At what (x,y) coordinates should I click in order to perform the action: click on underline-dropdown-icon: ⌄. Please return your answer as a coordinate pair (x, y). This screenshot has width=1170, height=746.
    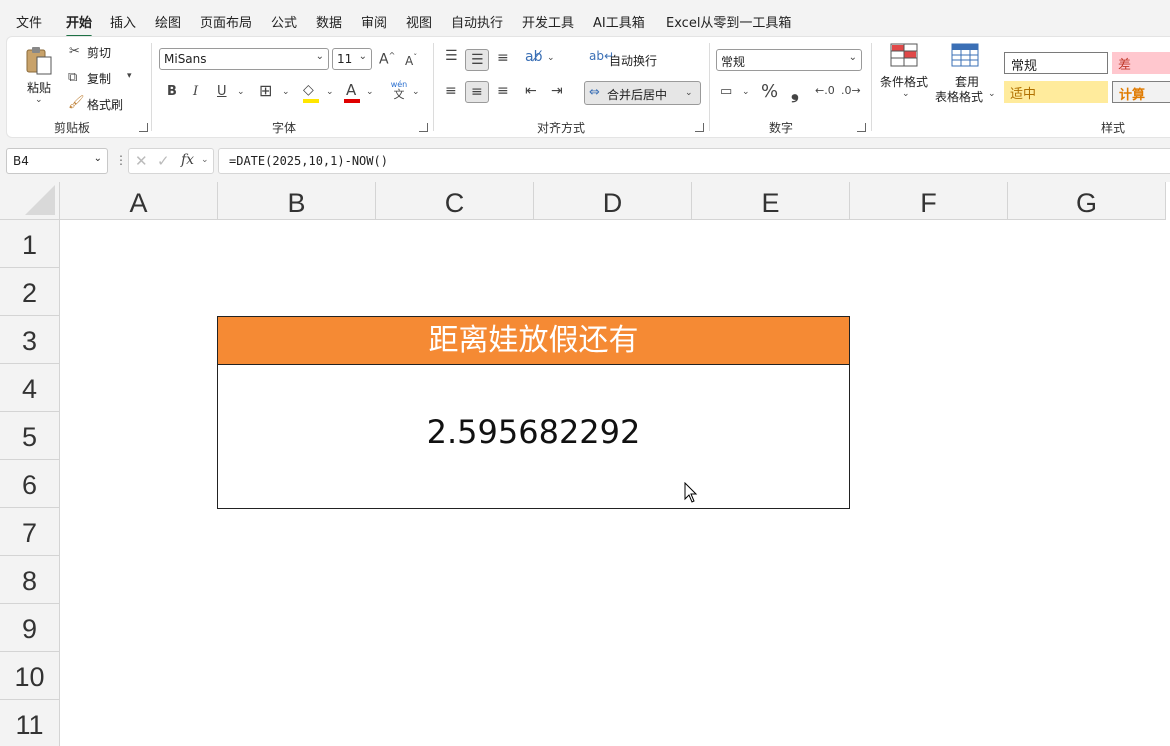
    Looking at the image, I should click on (241, 92).